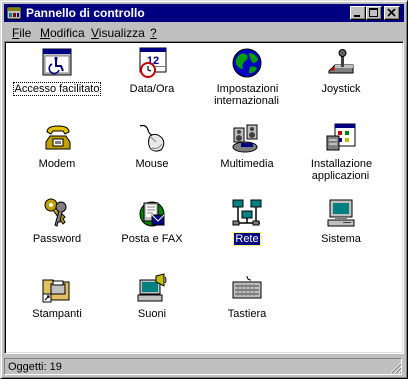 This screenshot has width=408, height=379. Describe the element at coordinates (14, 13) in the screenshot. I see `control-panel-icon` at that location.